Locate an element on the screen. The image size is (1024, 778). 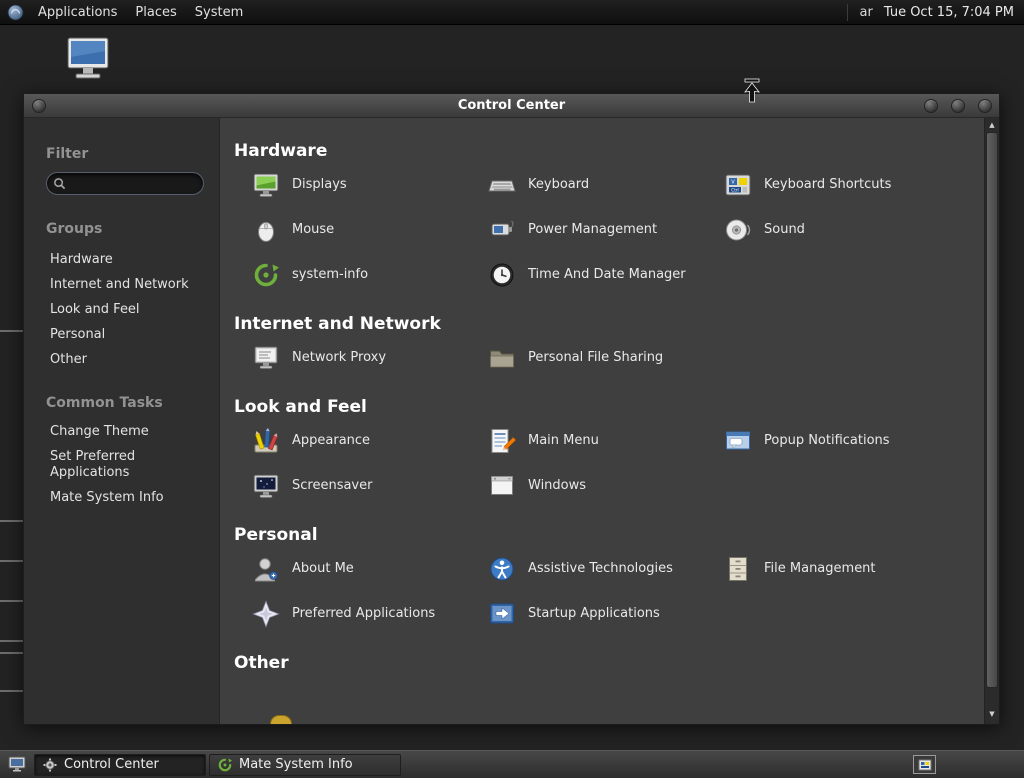
assistive-technologies-icon is located at coordinates (502, 568).